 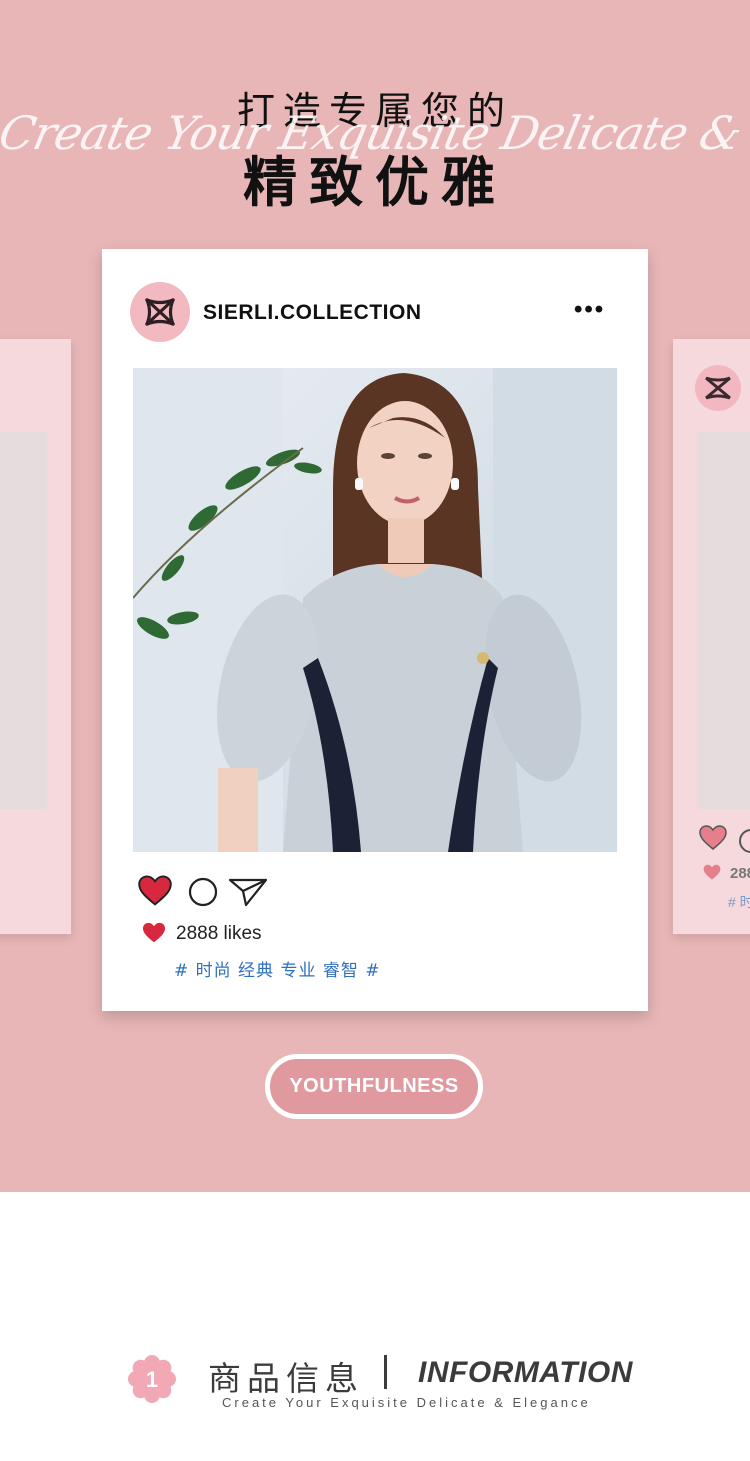 I want to click on info-title-en: INFORMATION, so click(x=525, y=1372).